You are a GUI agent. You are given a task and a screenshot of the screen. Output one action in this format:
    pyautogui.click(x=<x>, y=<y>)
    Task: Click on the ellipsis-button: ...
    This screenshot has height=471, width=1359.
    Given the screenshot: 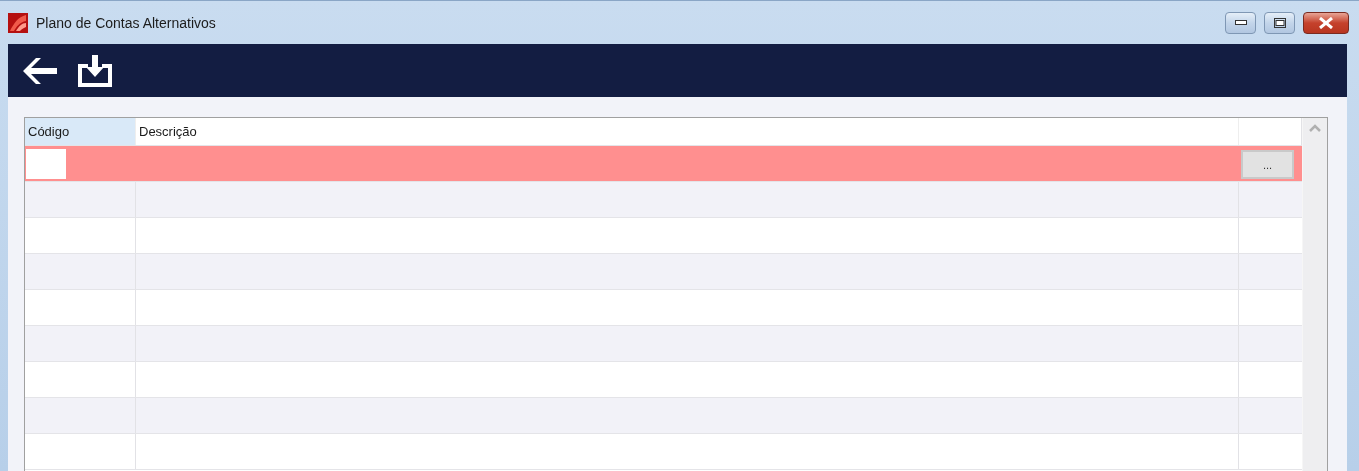 What is the action you would take?
    pyautogui.click(x=1267, y=164)
    